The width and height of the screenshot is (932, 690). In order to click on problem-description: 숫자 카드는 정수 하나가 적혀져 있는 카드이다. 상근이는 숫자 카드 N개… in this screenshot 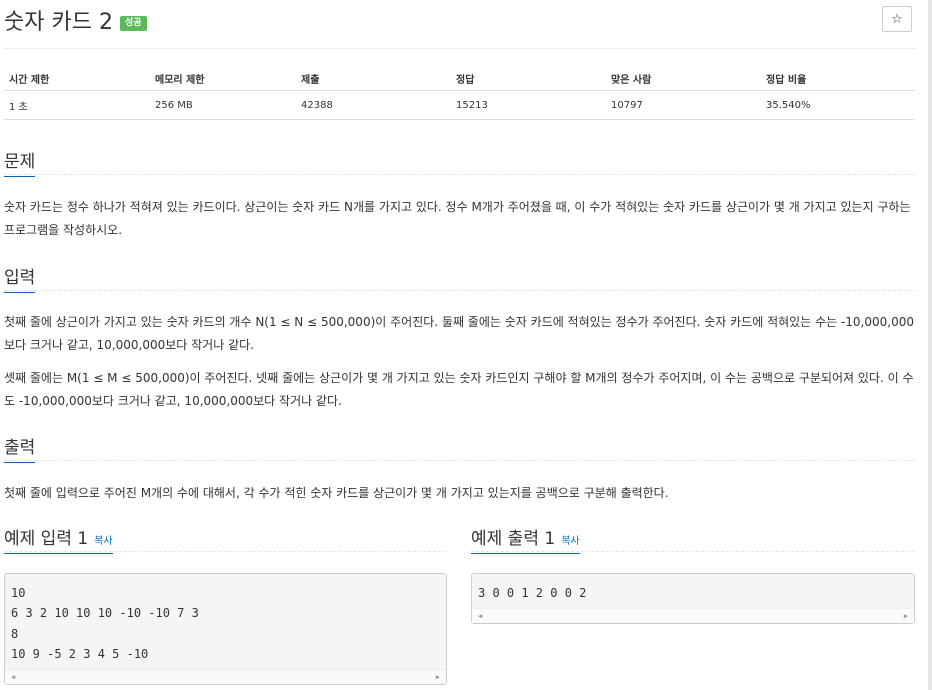, I will do `click(457, 218)`.